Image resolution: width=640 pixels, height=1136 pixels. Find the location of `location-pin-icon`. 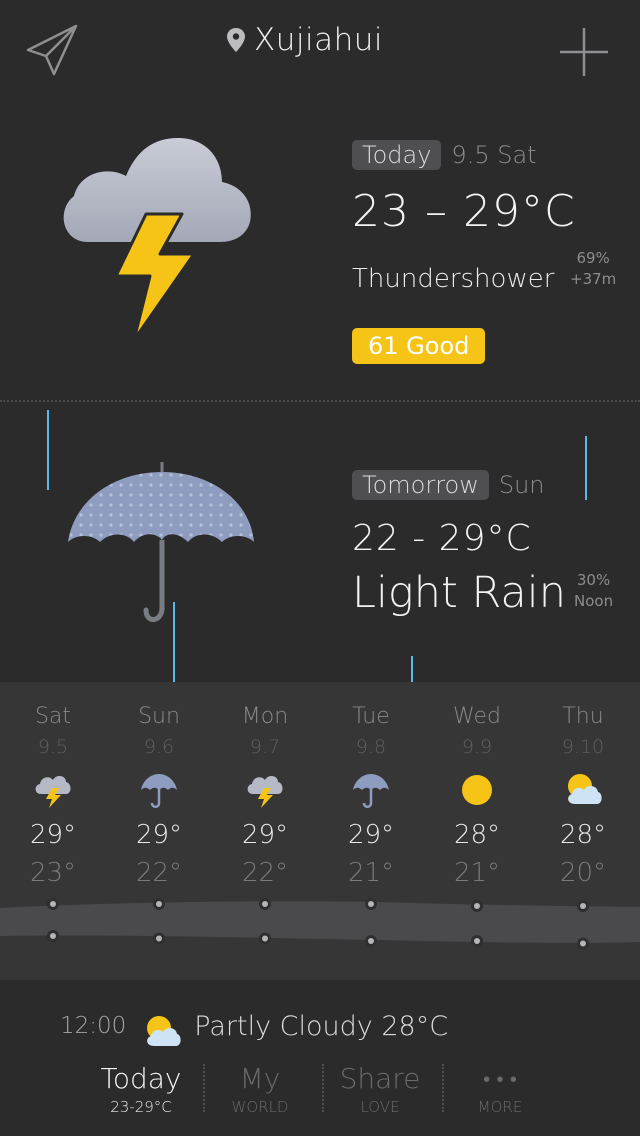

location-pin-icon is located at coordinates (236, 40).